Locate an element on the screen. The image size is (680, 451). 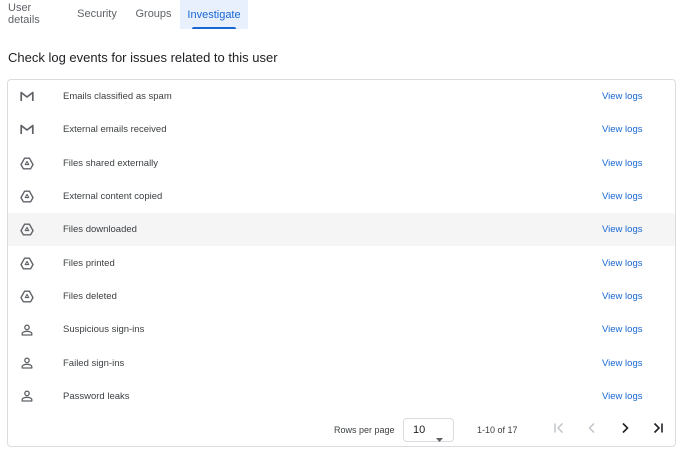
rows-per-page-select: 10 is located at coordinates (428, 430).